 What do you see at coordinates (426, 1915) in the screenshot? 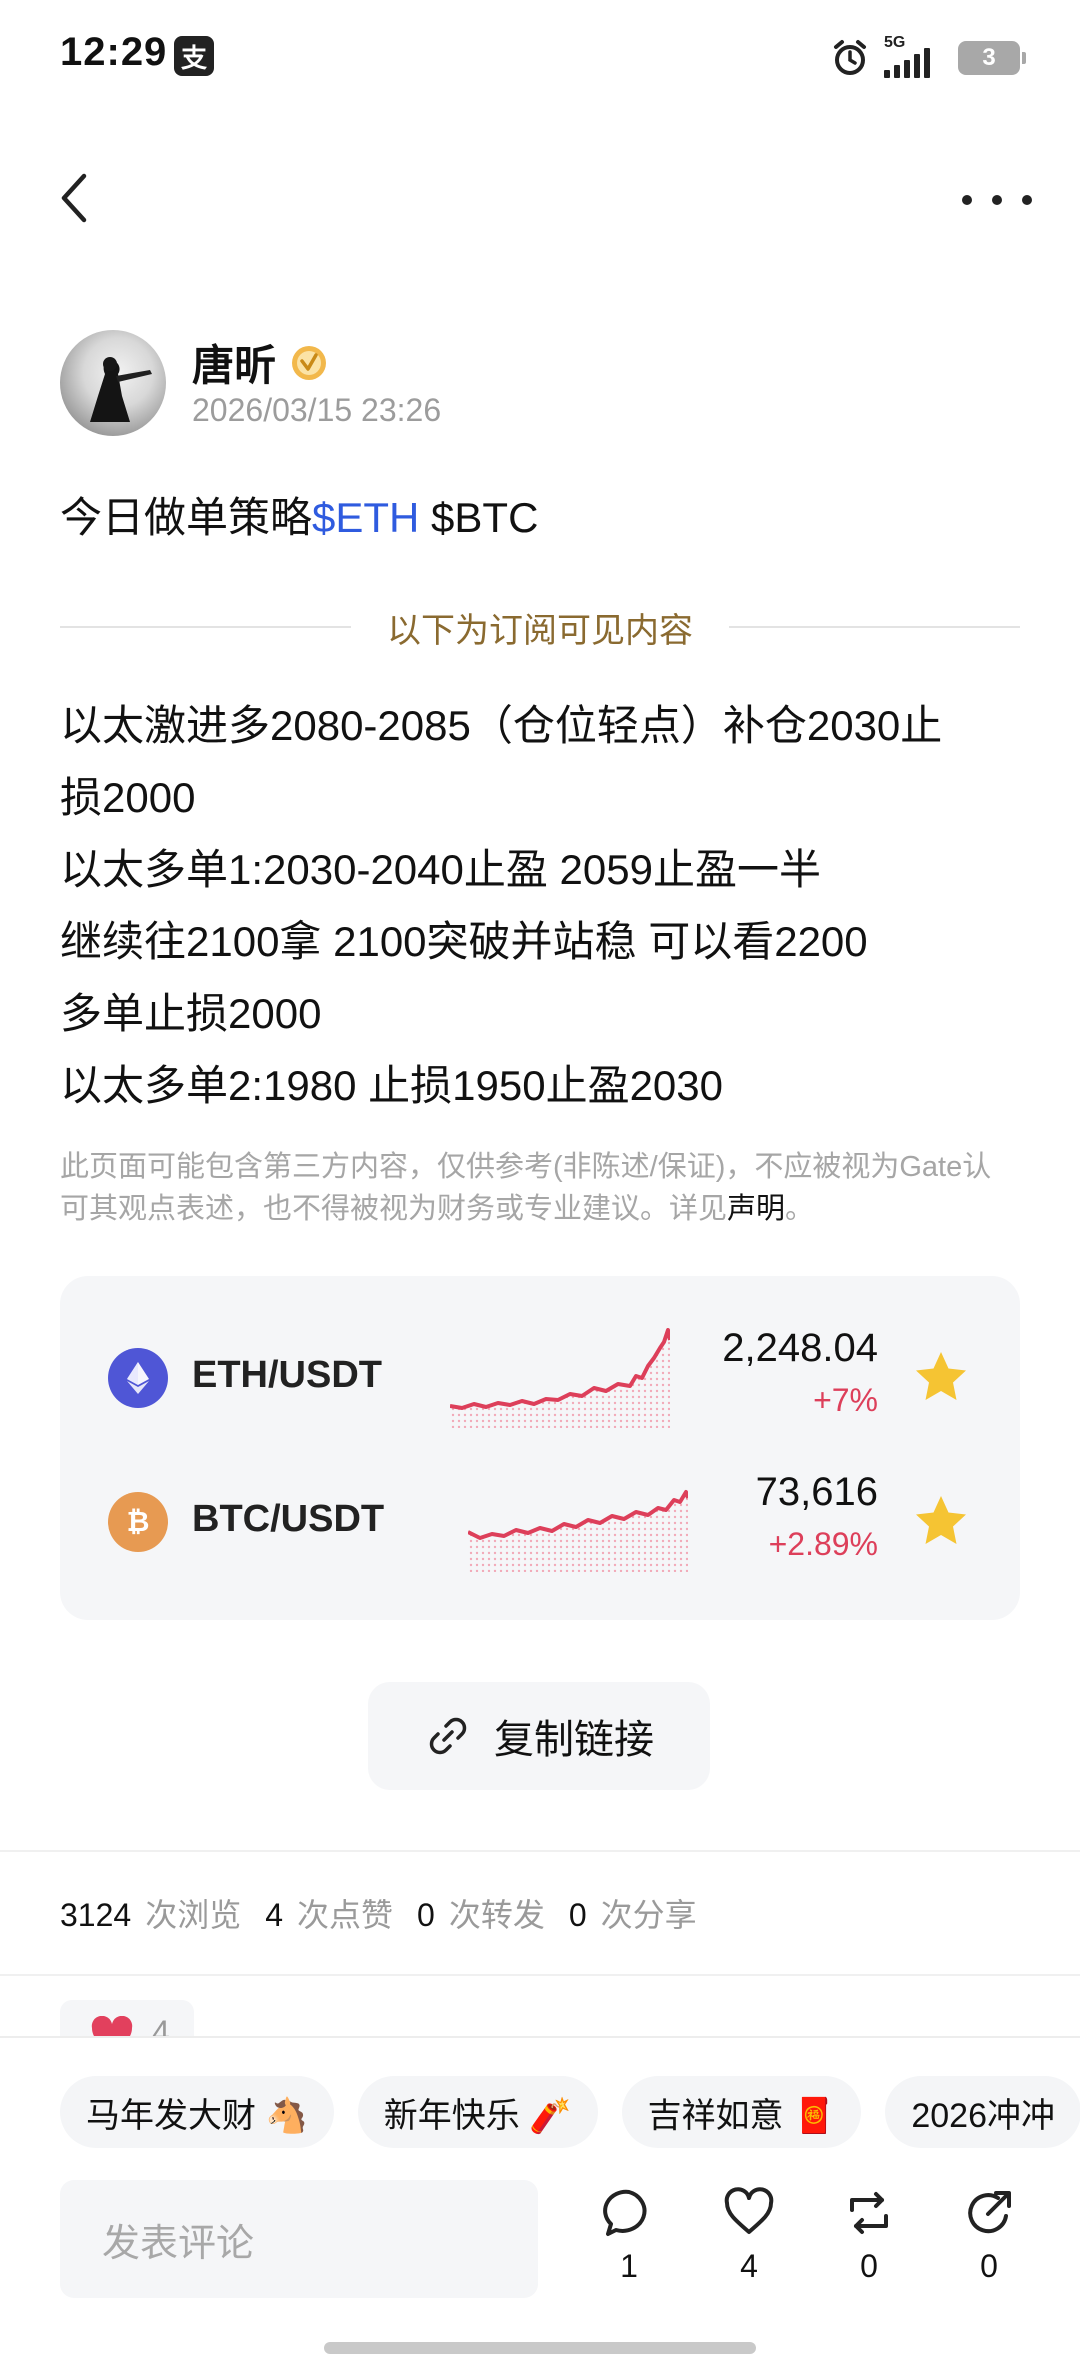
I see `reposts-count: 0` at bounding box center [426, 1915].